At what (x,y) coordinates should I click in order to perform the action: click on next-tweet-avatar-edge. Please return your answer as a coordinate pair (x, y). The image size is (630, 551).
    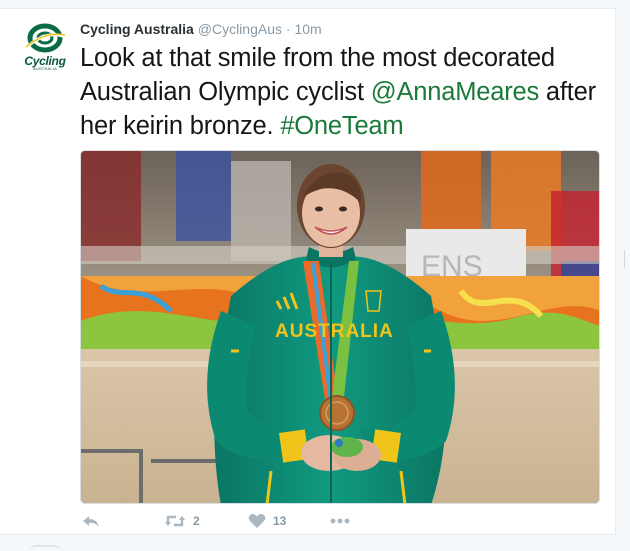
    Looking at the image, I should click on (45, 548).